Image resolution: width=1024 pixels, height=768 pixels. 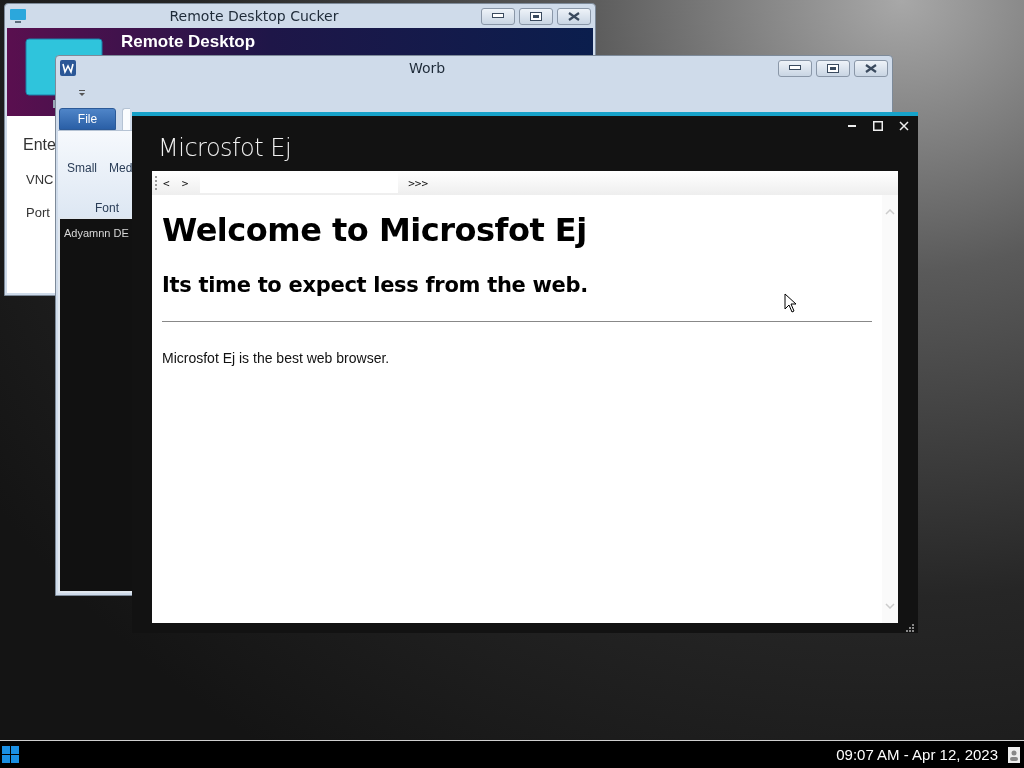 I want to click on mouse-cursor-icon, so click(x=790, y=303).